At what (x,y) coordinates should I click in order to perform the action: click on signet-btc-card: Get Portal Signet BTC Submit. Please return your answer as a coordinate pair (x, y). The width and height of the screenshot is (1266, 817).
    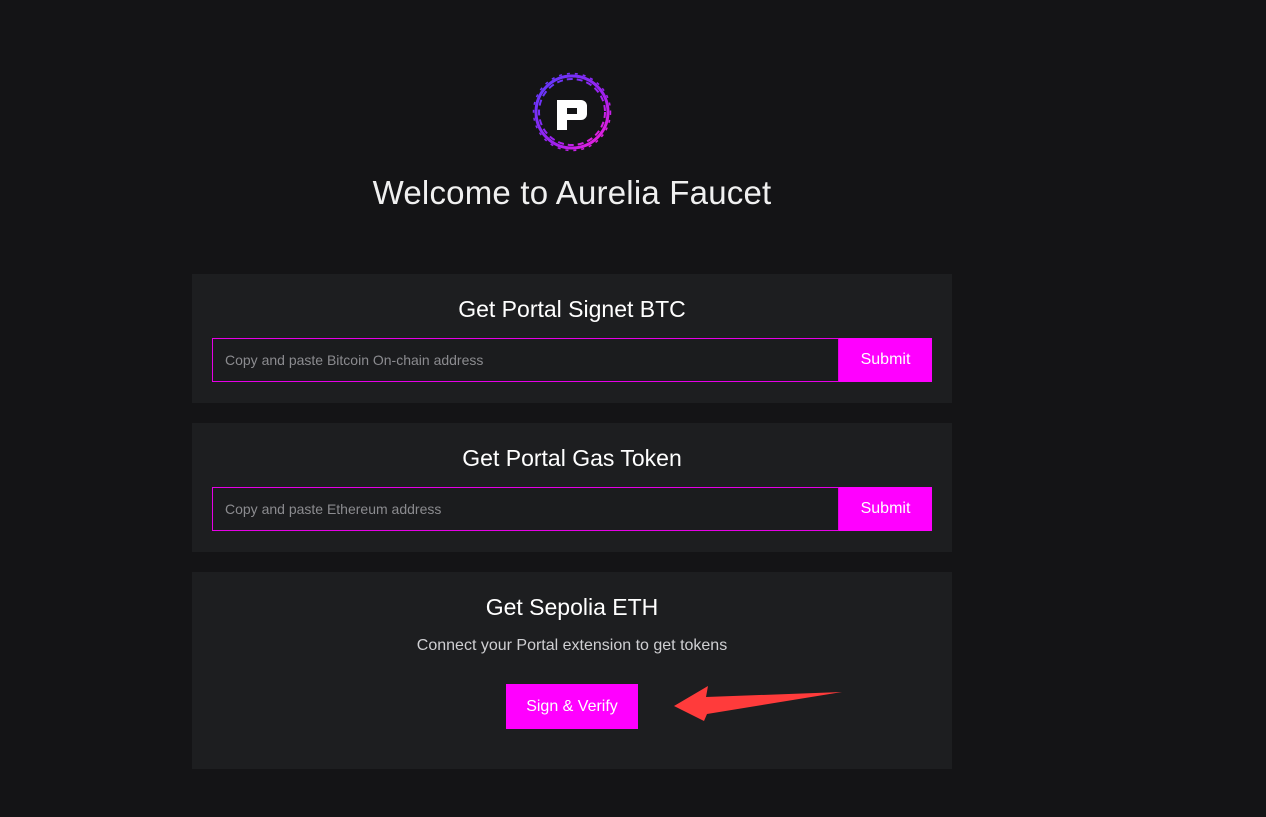
    Looking at the image, I should click on (572, 338).